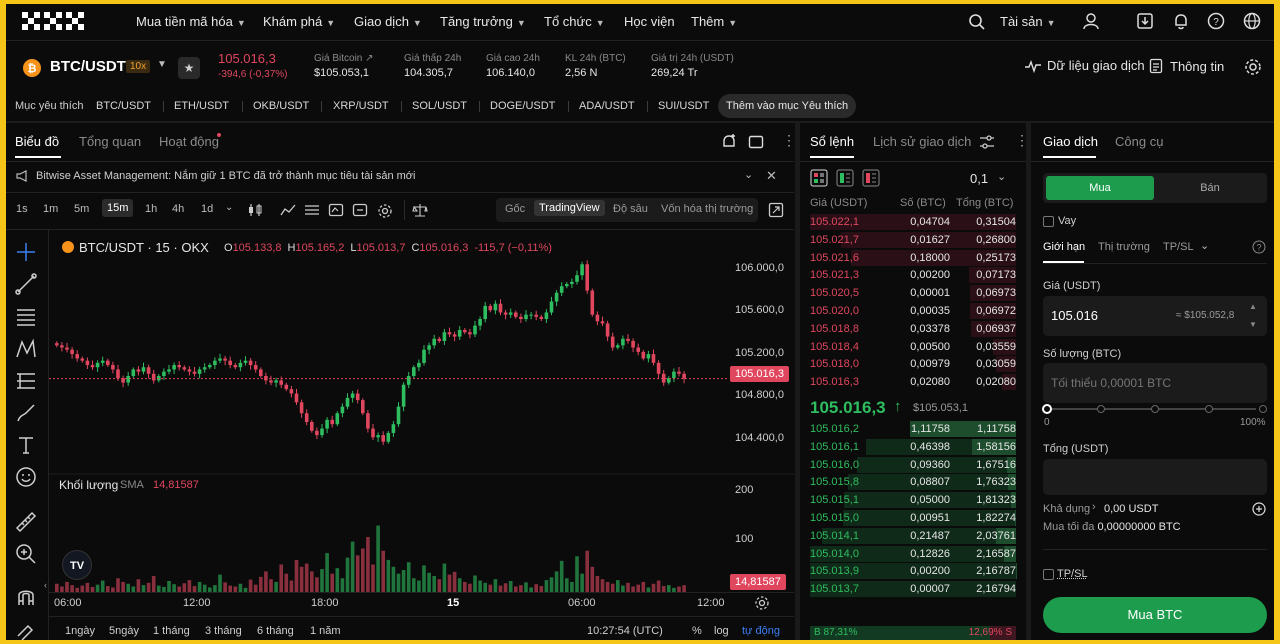  I want to click on replay-icon, so click(360, 210).